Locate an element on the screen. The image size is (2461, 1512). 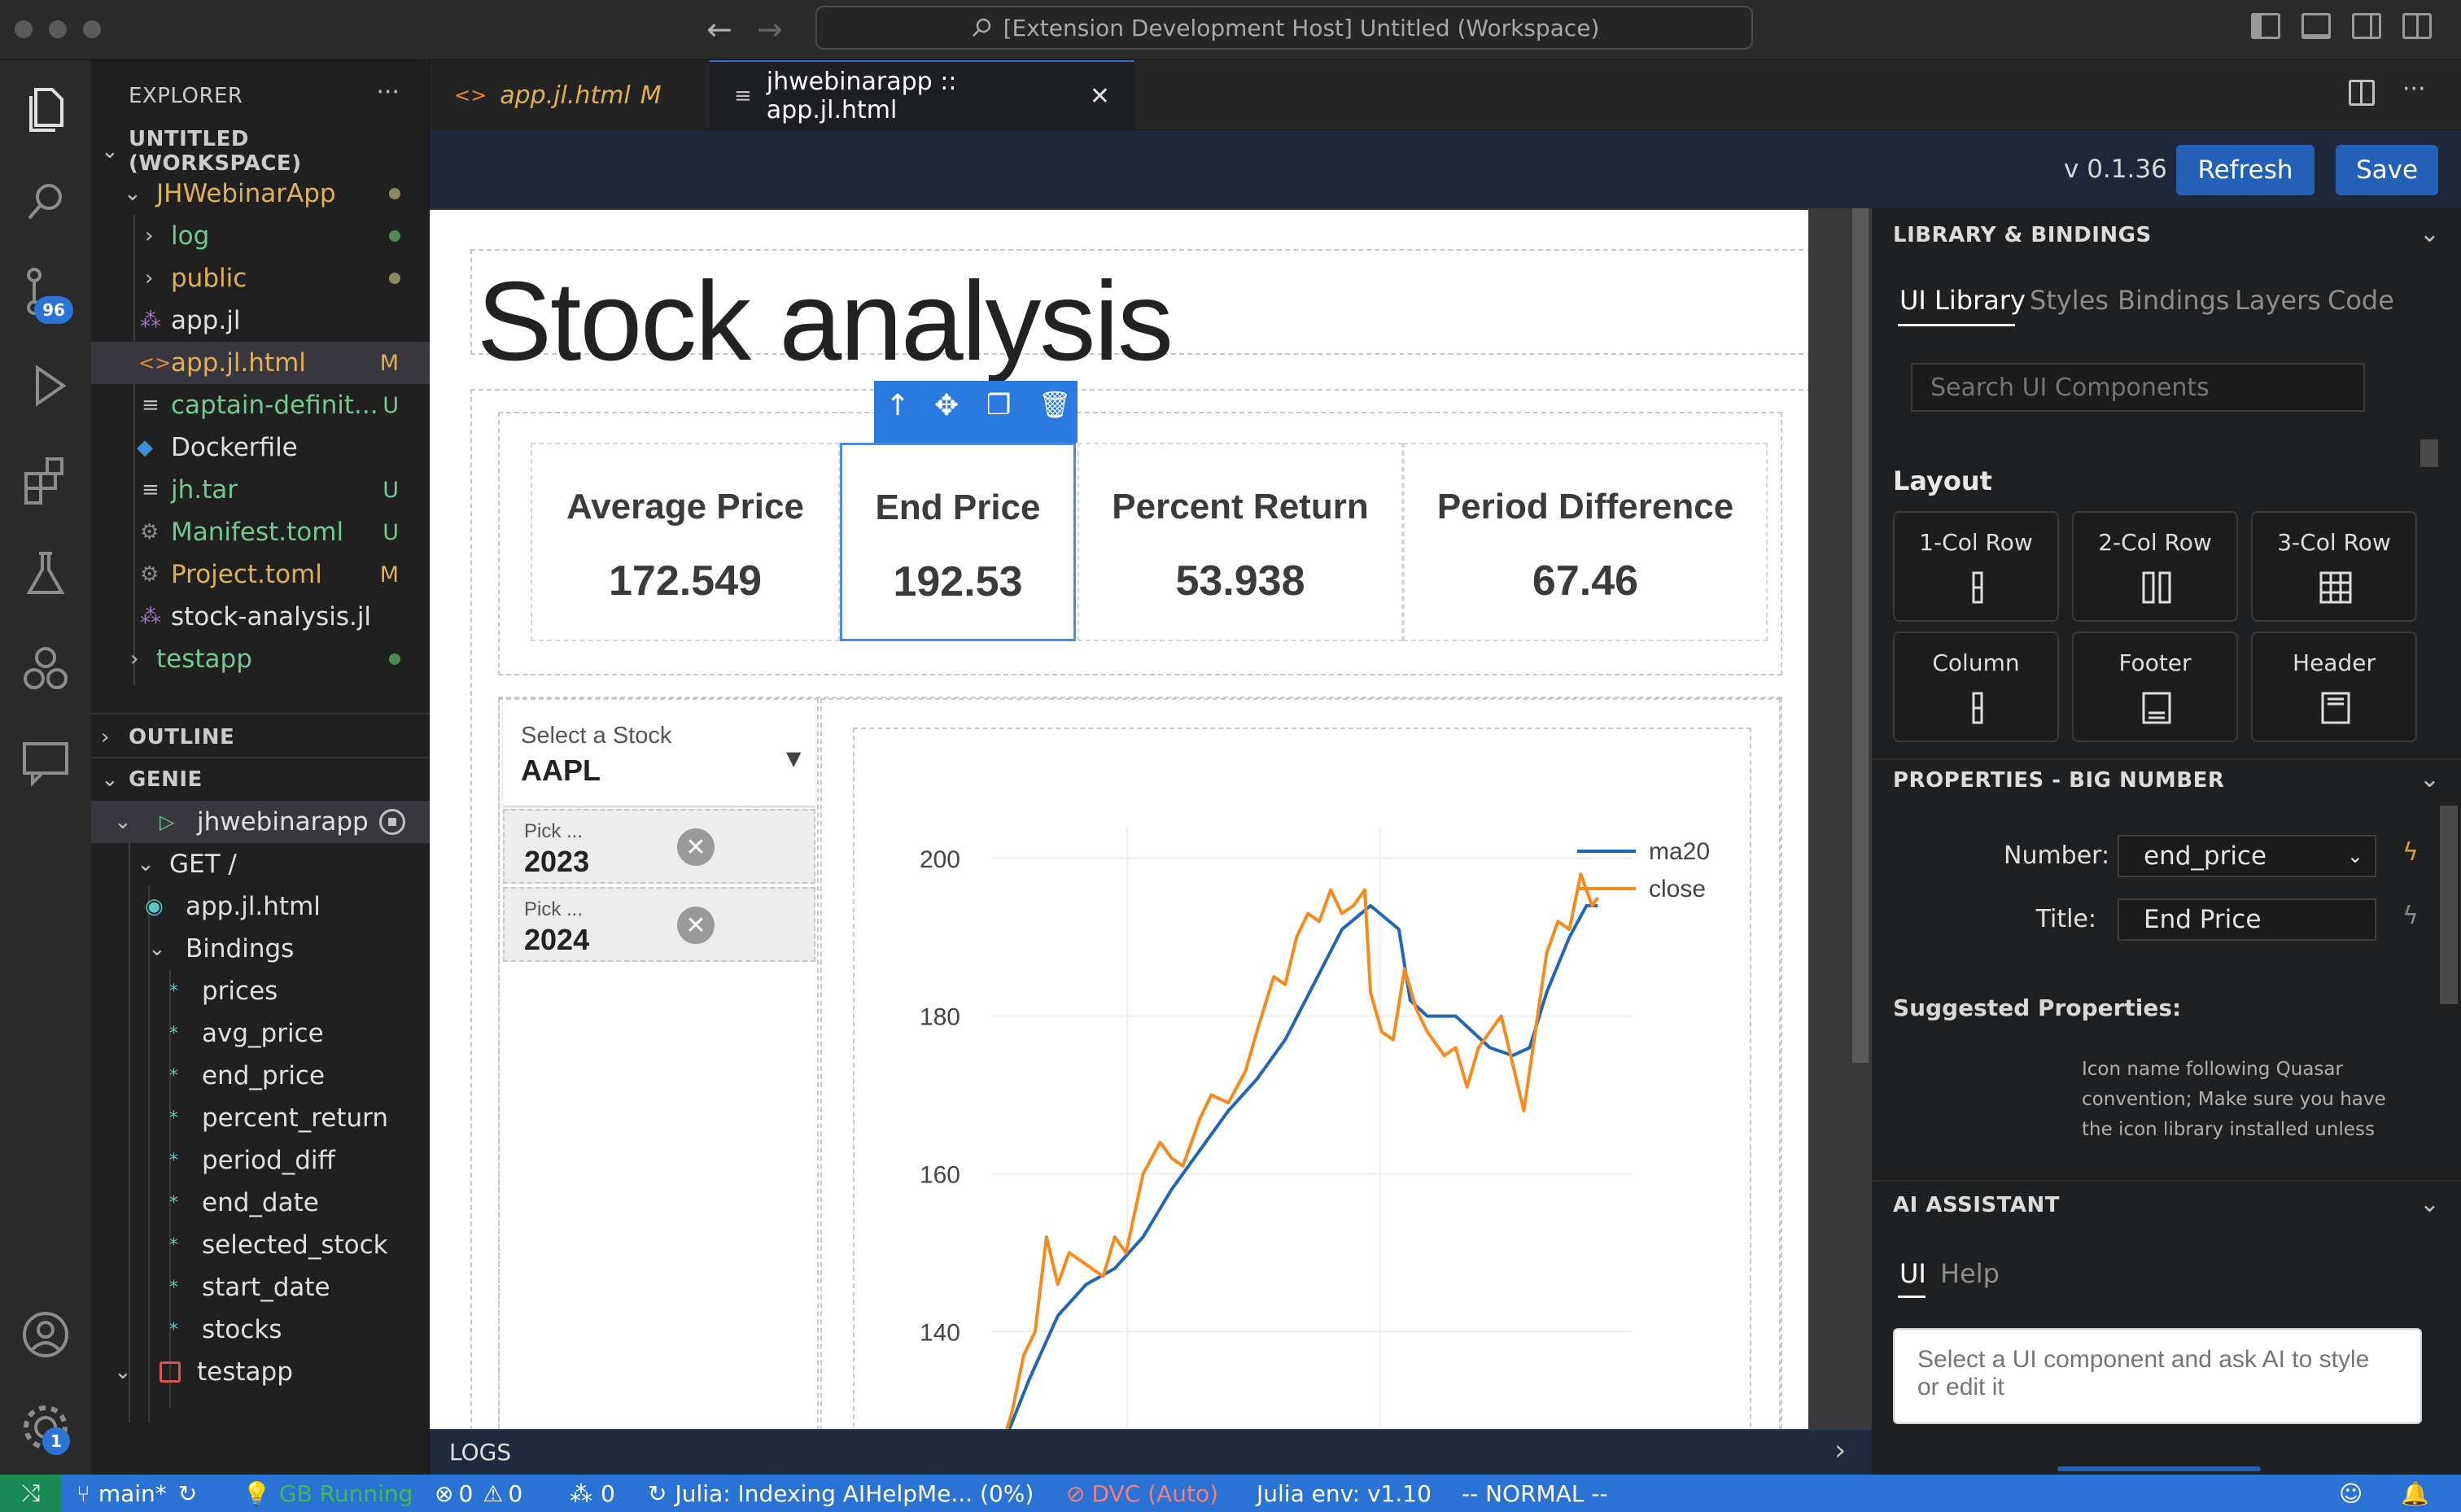
binding-item: * end_price is located at coordinates (260, 1076).